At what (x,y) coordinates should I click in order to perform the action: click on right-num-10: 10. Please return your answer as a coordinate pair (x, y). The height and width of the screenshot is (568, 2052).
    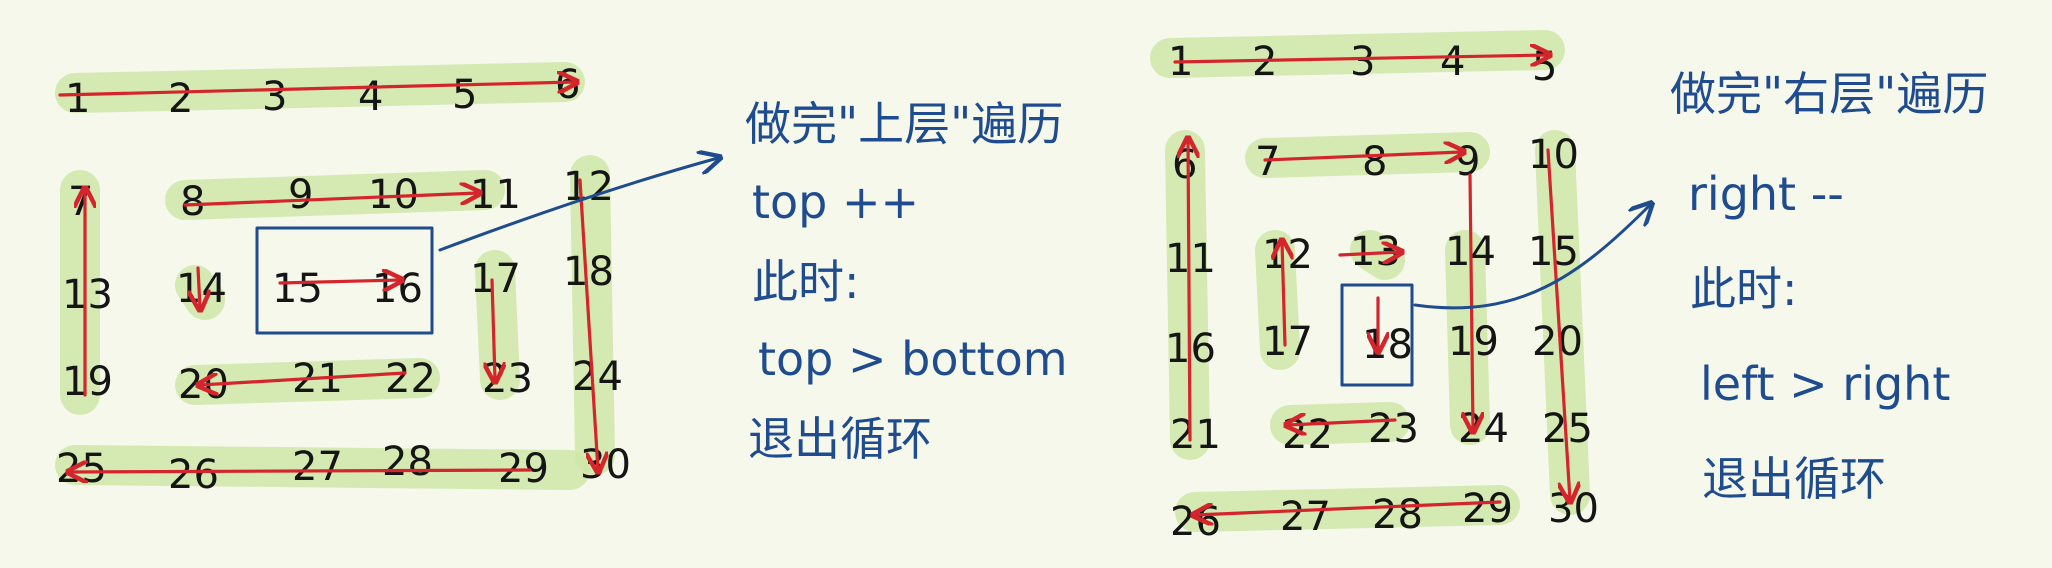
    Looking at the image, I should click on (1553, 155).